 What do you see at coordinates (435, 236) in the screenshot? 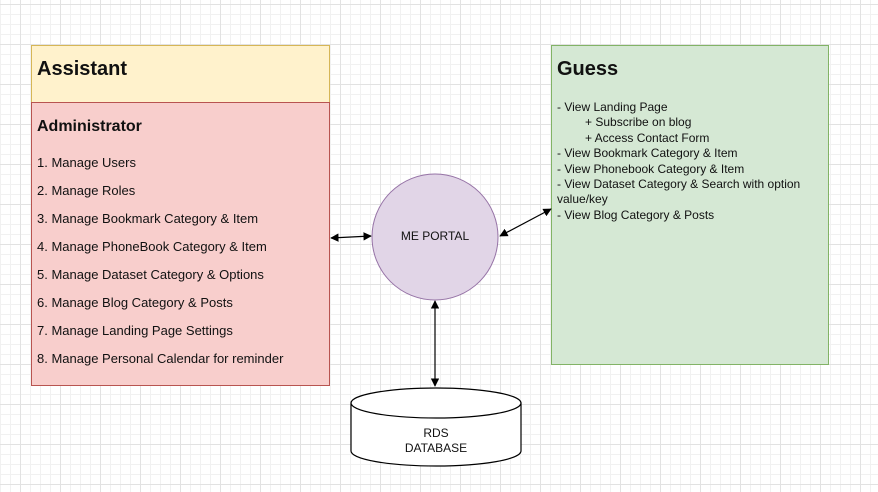
I see `me-portal-label: ME PORTAL` at bounding box center [435, 236].